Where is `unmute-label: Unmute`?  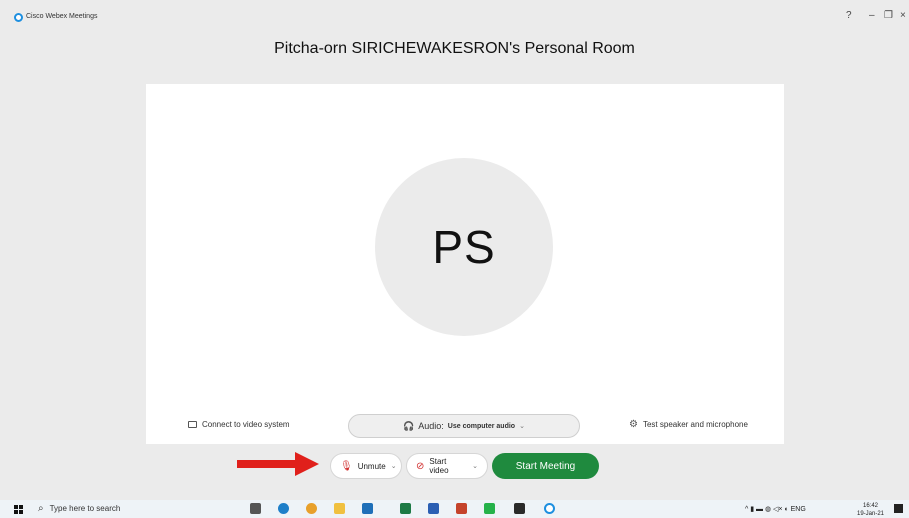 unmute-label: Unmute is located at coordinates (371, 466).